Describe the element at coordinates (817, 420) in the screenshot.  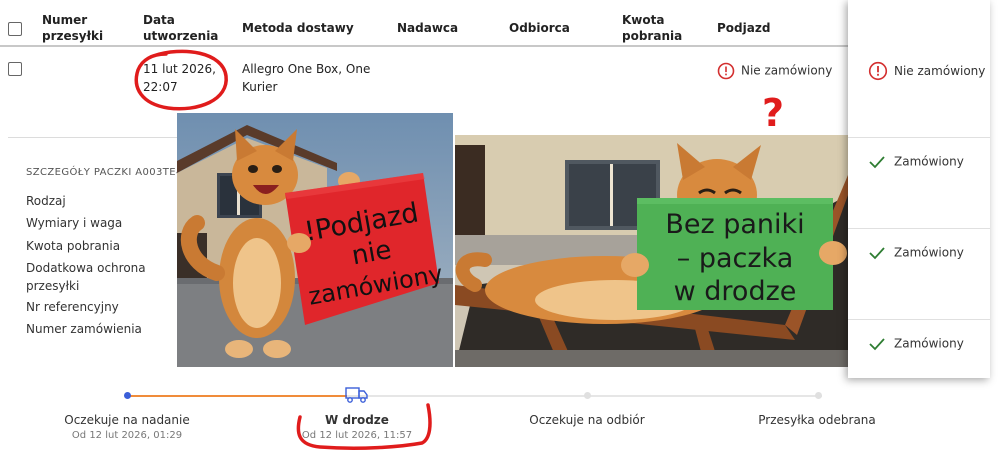
I see `timeline-step-4-label: Przesyłka odebrana` at that location.